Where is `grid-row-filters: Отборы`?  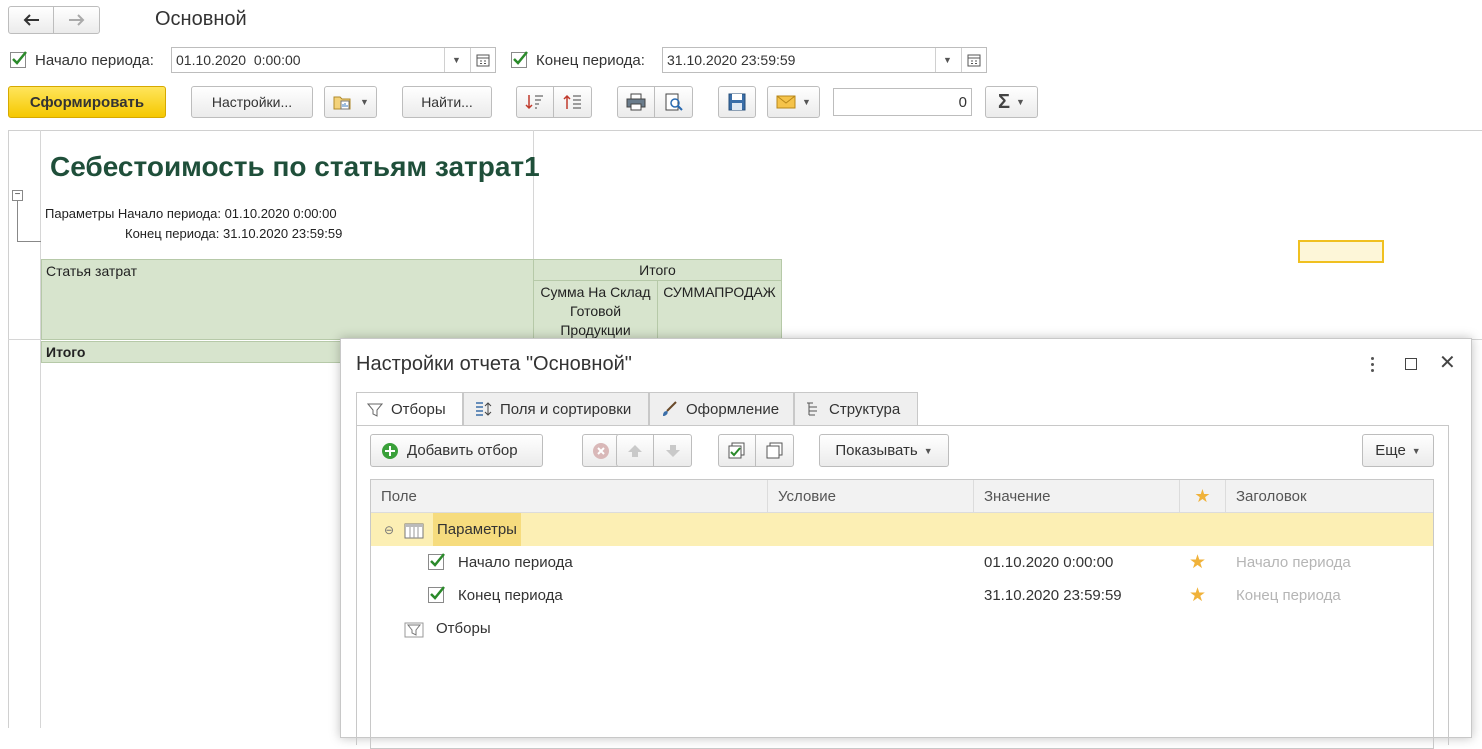
grid-row-filters: Отборы is located at coordinates (902, 628).